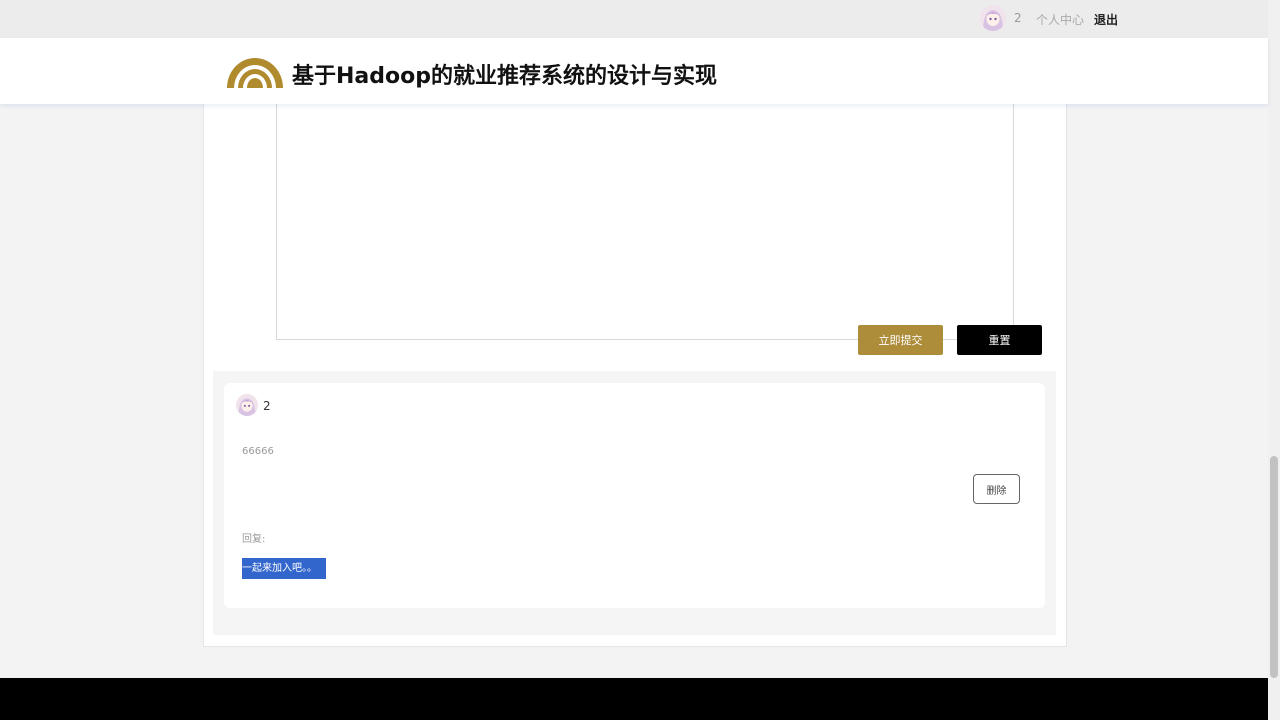 This screenshot has height=720, width=1280. Describe the element at coordinates (634, 19) in the screenshot. I see `top-bar: 2 个人中心 退出` at that location.